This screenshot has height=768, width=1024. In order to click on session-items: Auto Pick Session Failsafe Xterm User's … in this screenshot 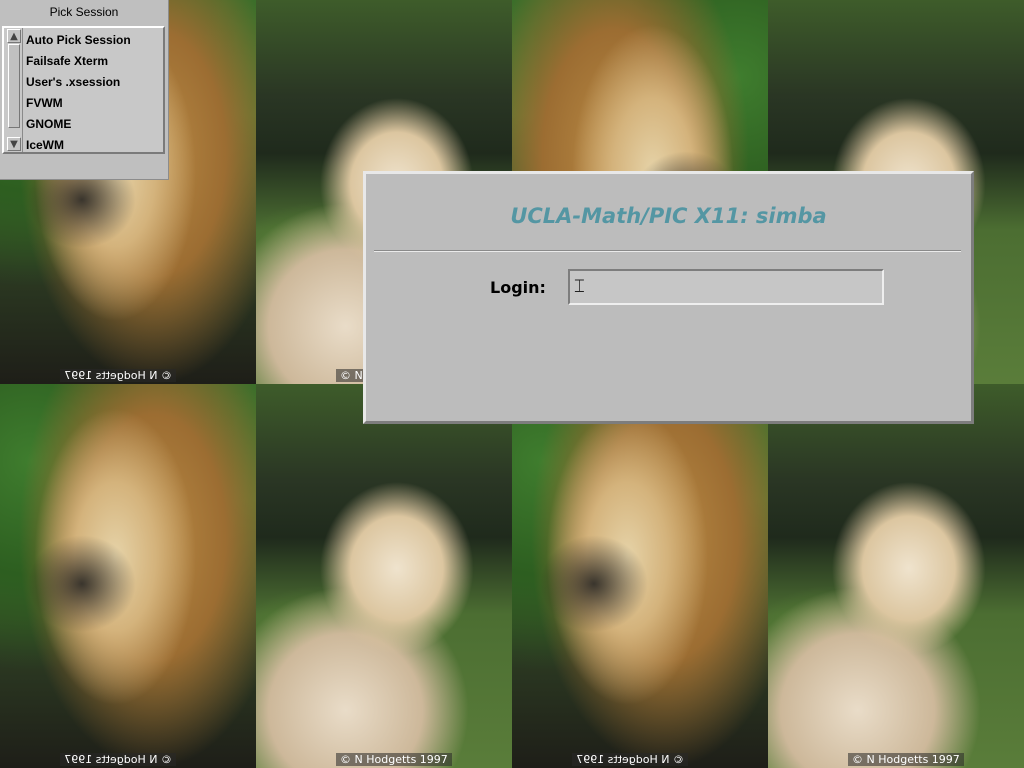, I will do `click(93, 93)`.